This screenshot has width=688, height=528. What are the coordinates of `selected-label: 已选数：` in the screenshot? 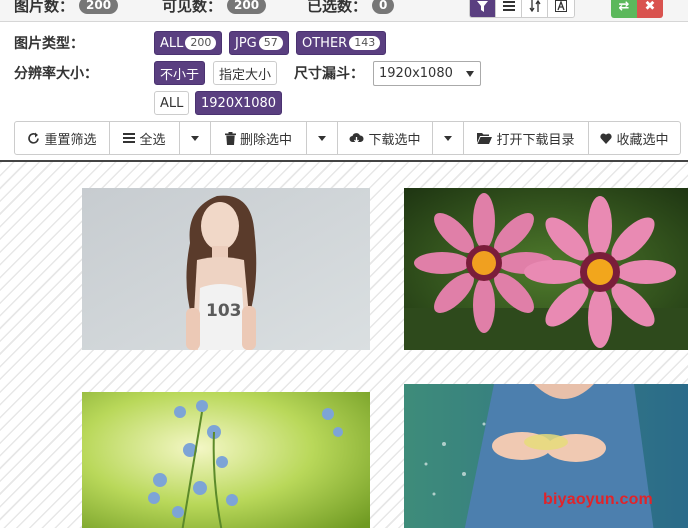 It's located at (337, 7).